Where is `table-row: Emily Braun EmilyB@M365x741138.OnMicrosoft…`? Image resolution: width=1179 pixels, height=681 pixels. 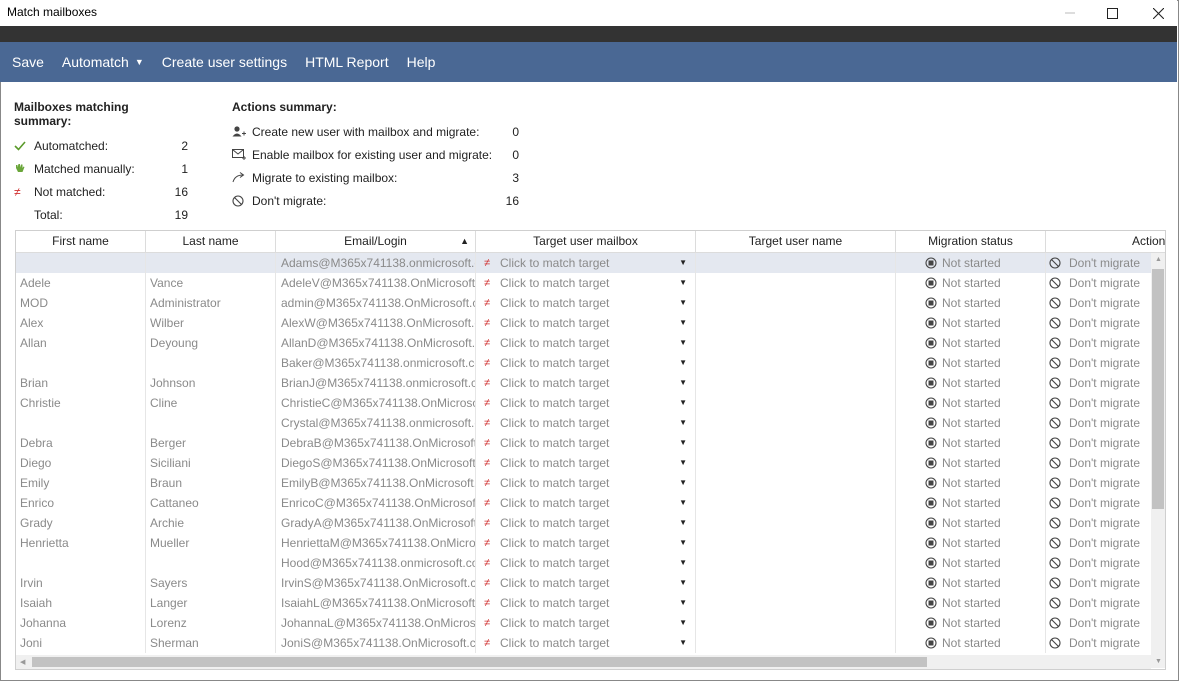 table-row: Emily Braun EmilyB@M365x741138.OnMicrosoft… is located at coordinates (583, 483).